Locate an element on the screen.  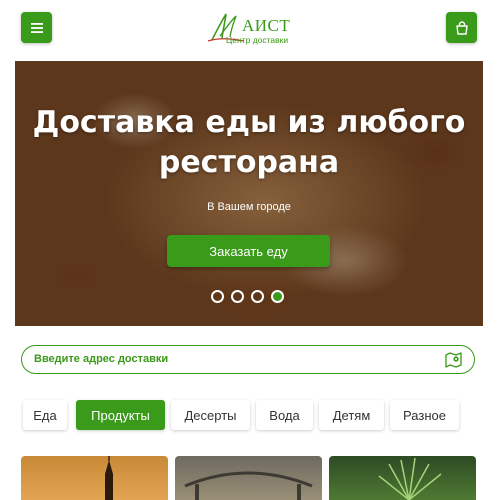
order-food-button: Заказать еду is located at coordinates (248, 251).